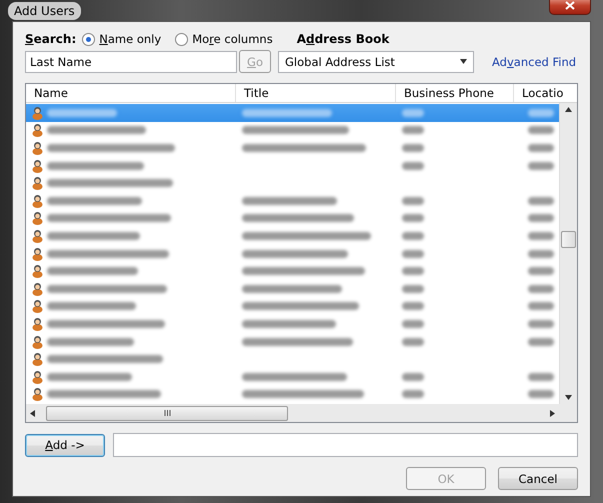 The width and height of the screenshot is (603, 503). I want to click on cancel-button: Cancel, so click(538, 478).